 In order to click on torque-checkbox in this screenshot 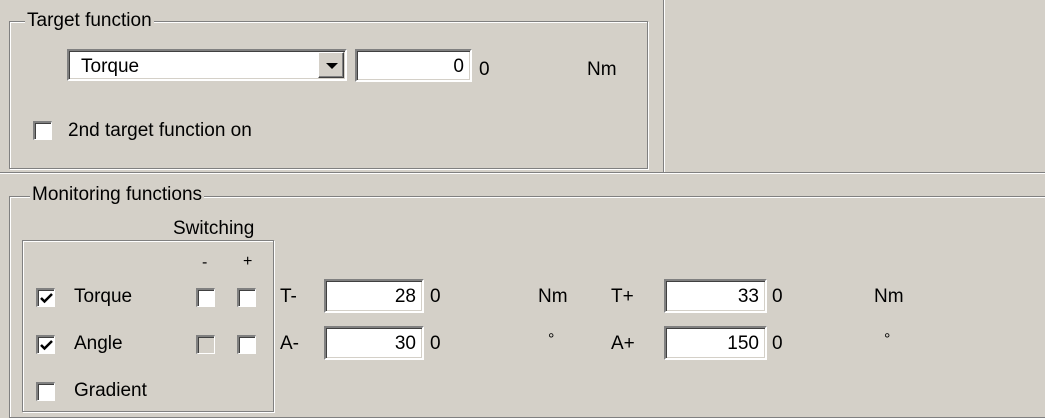, I will do `click(45, 297)`.